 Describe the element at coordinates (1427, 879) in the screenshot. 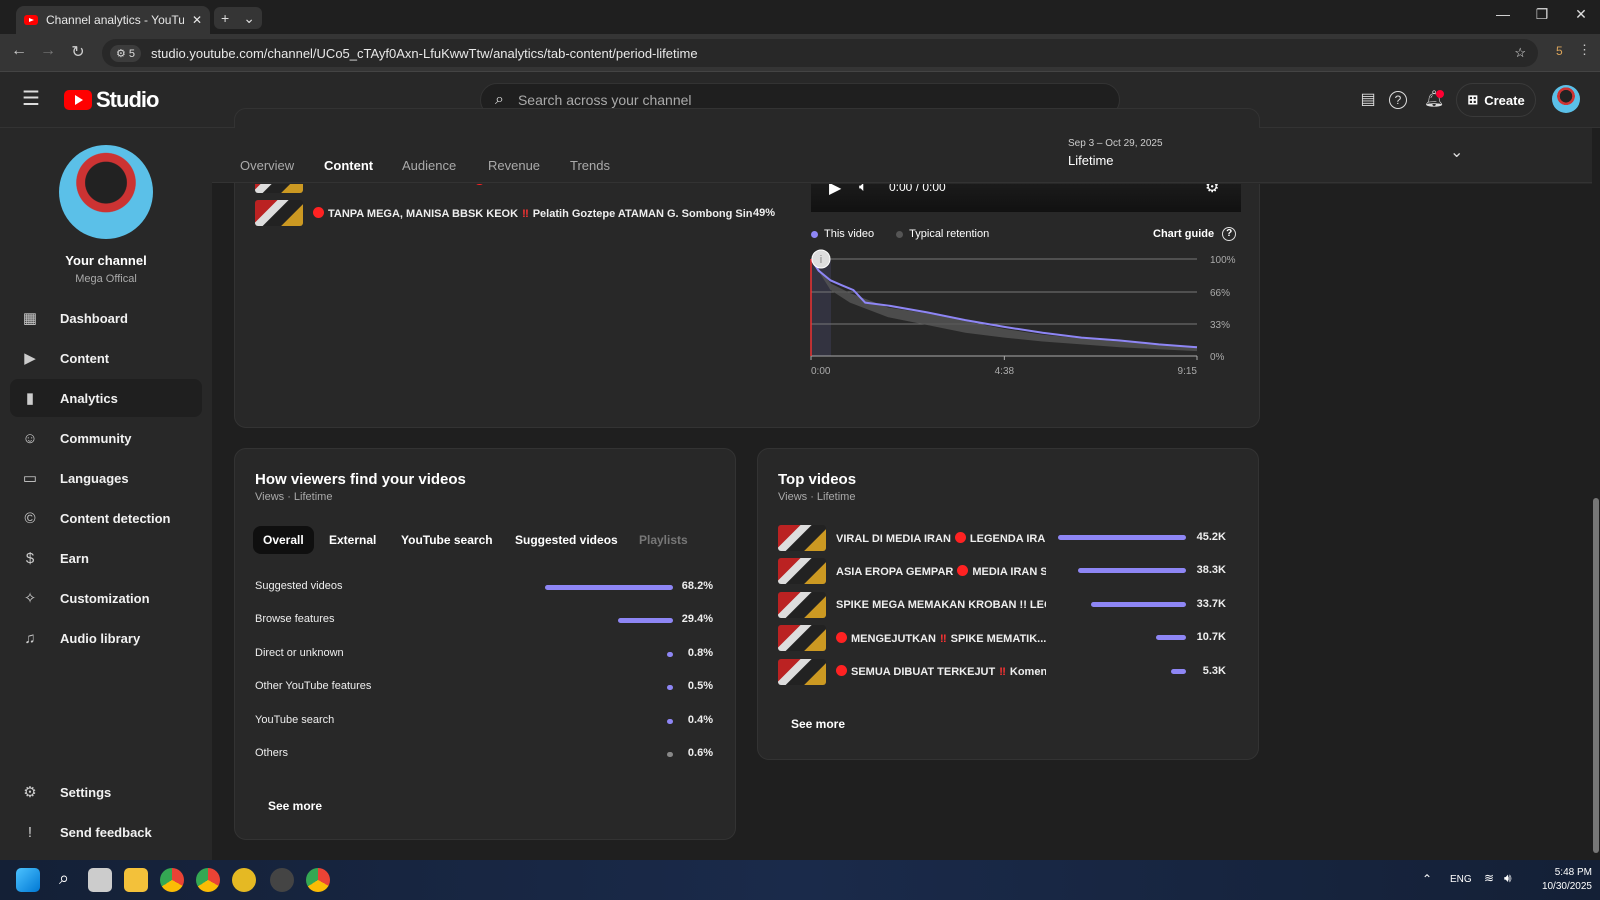

I see `tray-overflow-icon: ⌃` at that location.